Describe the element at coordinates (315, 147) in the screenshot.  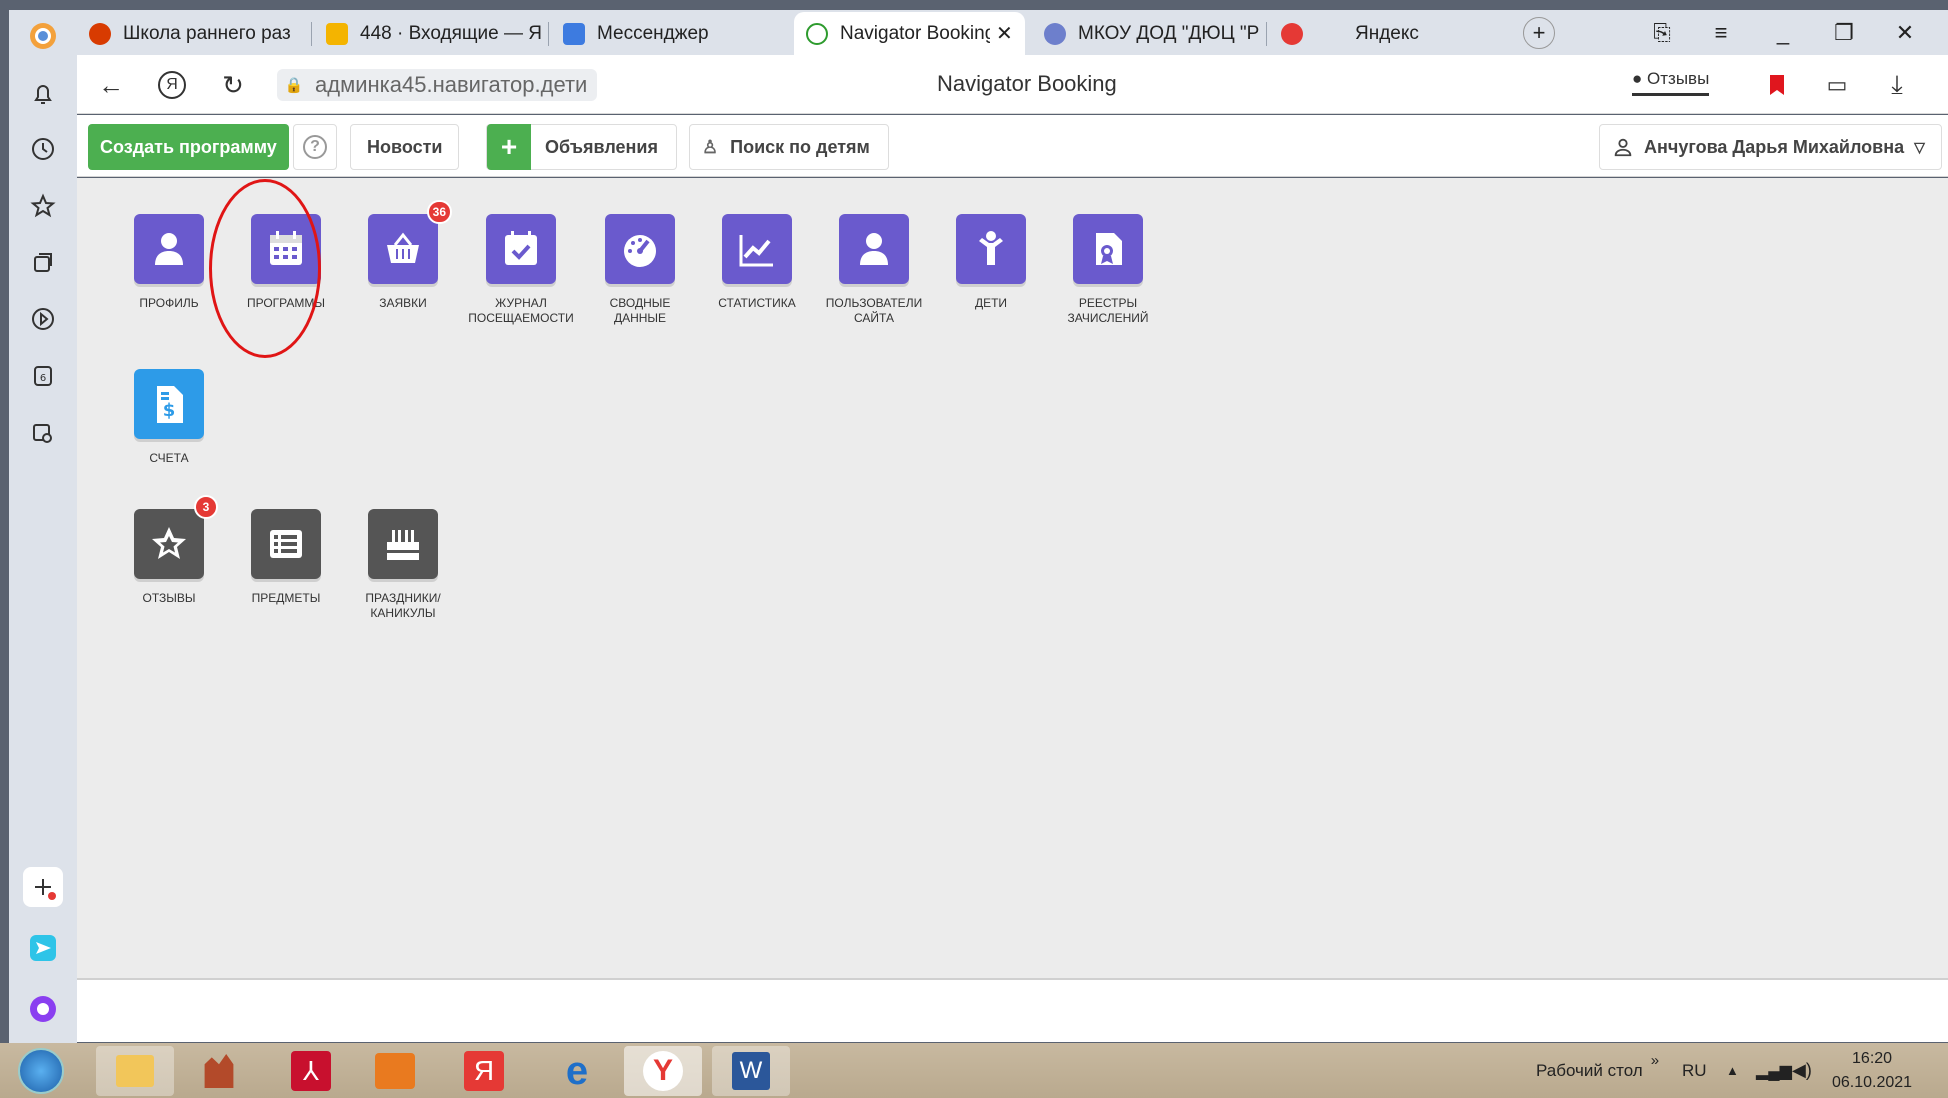
I see `help-button: ?` at that location.